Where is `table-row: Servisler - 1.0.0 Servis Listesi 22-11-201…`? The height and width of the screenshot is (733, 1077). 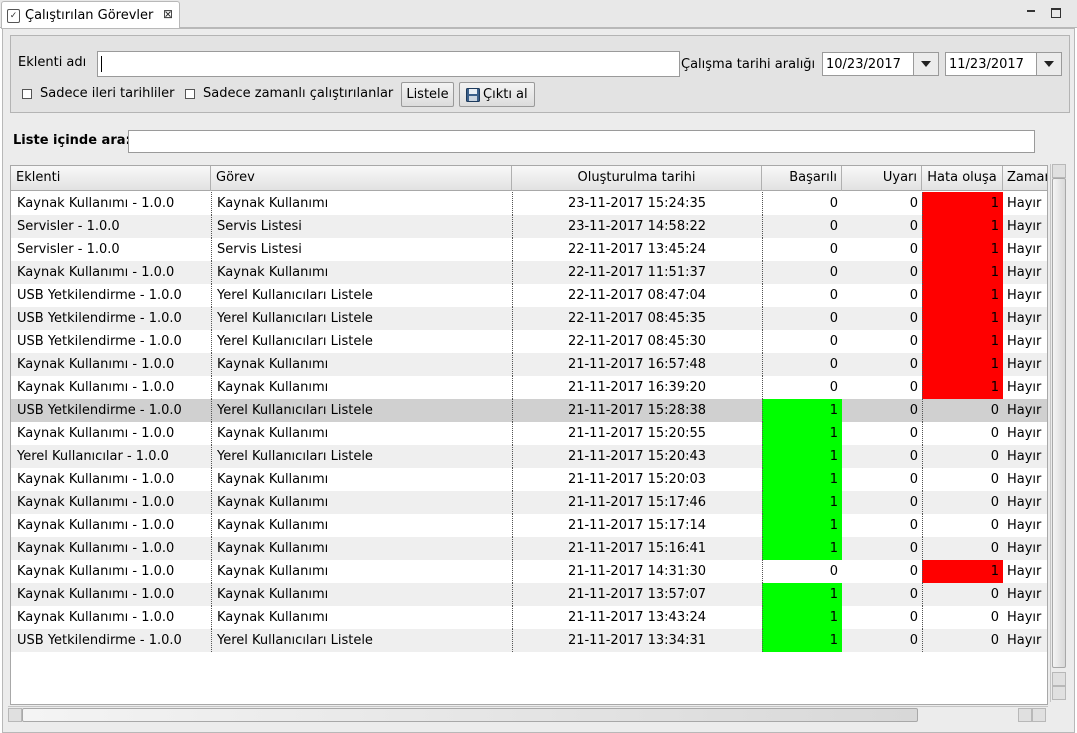
table-row: Servisler - 1.0.0 Servis Listesi 22-11-201… is located at coordinates (529, 249).